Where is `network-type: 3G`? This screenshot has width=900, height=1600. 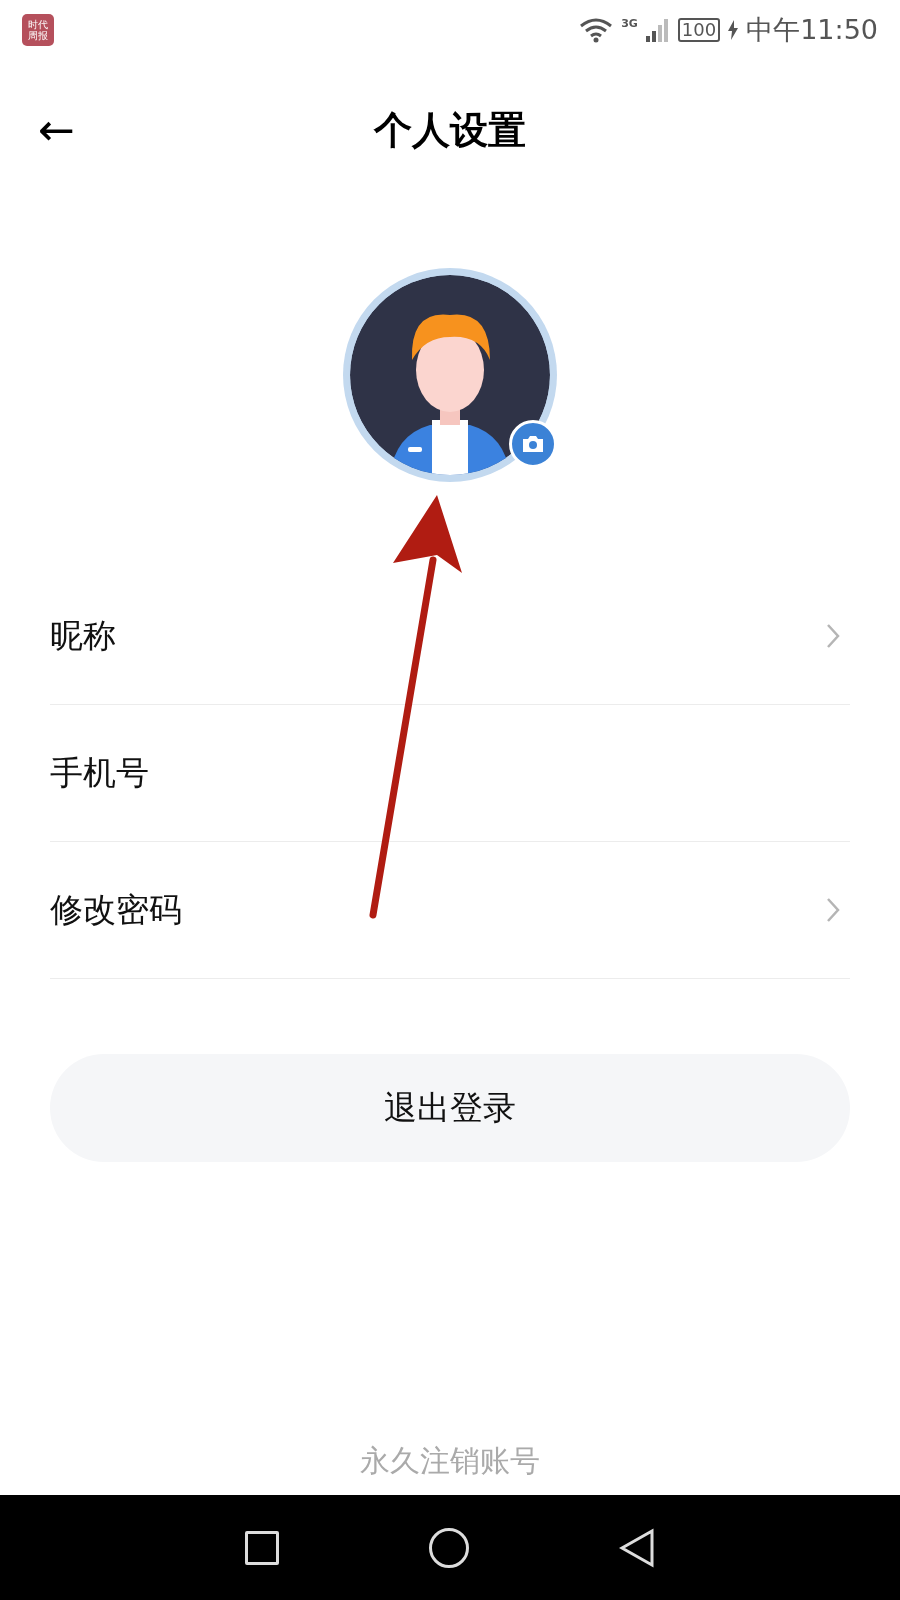 network-type: 3G is located at coordinates (629, 23).